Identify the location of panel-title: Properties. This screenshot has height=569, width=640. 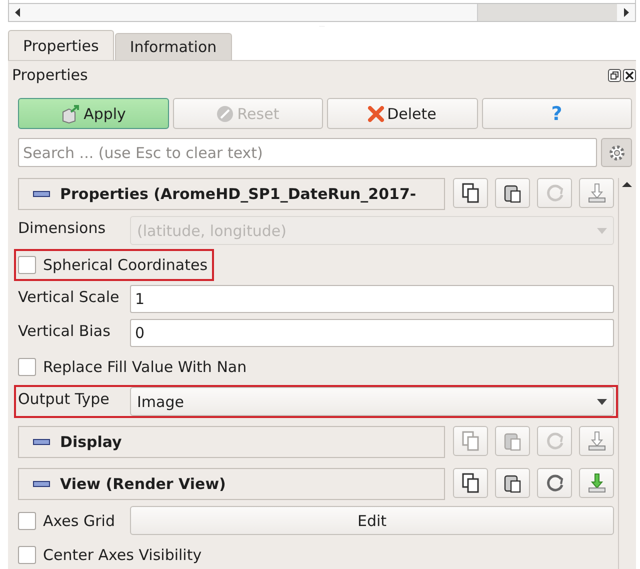
(50, 75).